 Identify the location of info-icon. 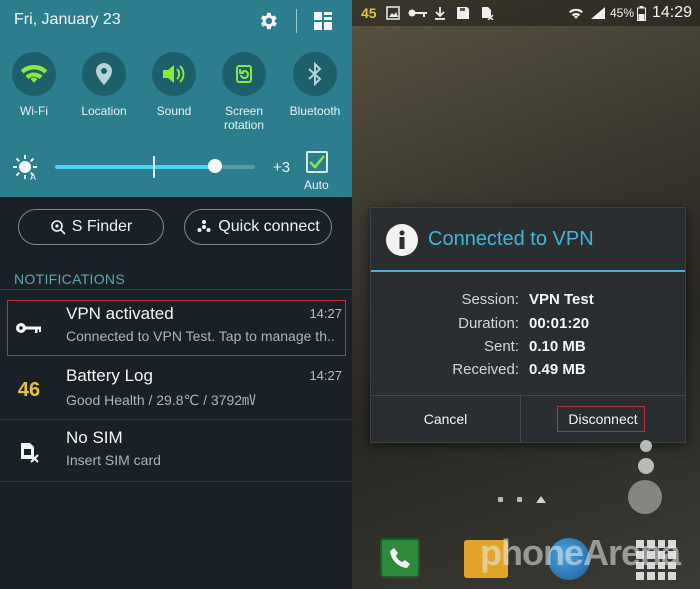
(402, 240).